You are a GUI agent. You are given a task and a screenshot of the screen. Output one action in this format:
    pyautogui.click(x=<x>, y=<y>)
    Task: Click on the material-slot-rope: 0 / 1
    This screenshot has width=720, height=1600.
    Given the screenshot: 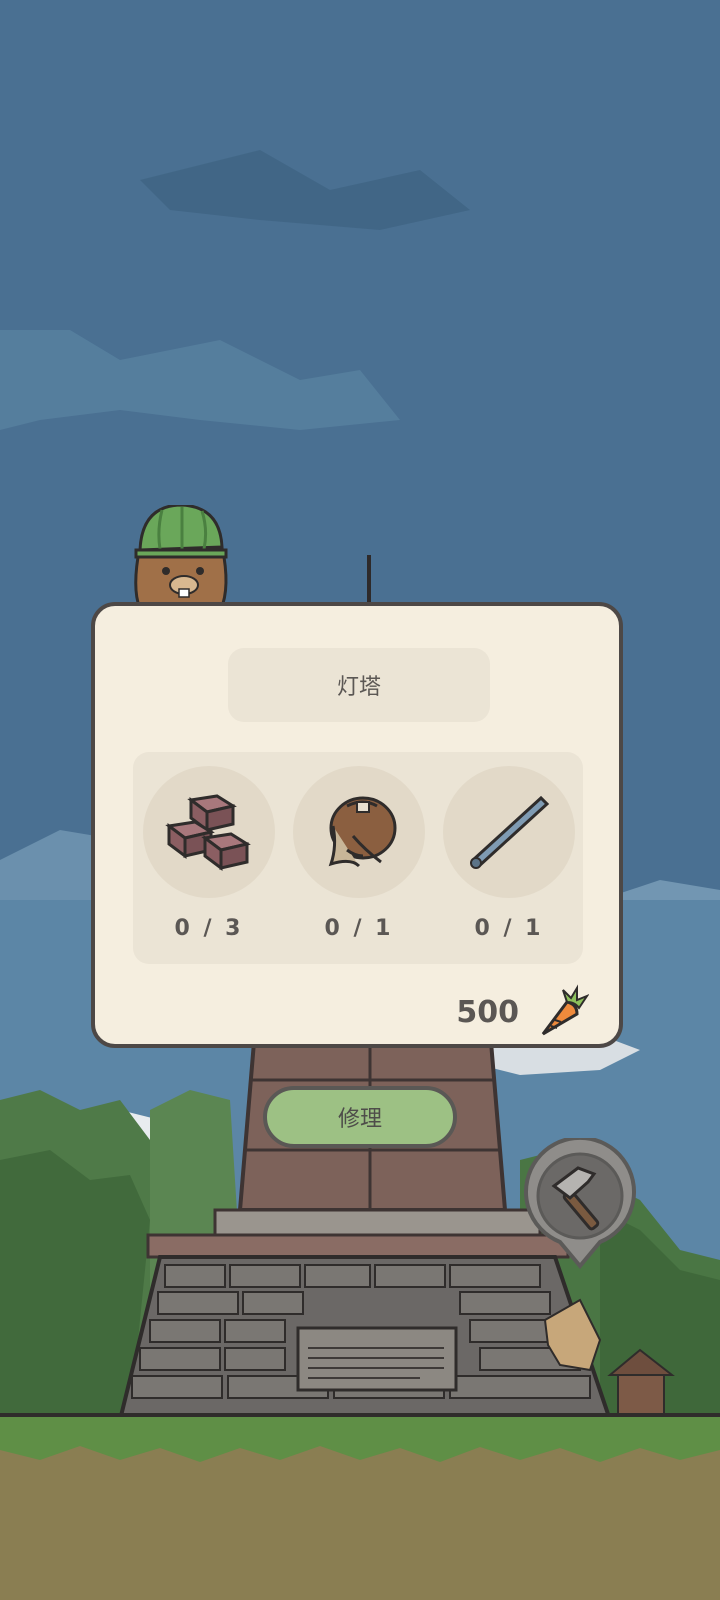 What is the action you would take?
    pyautogui.click(x=359, y=856)
    